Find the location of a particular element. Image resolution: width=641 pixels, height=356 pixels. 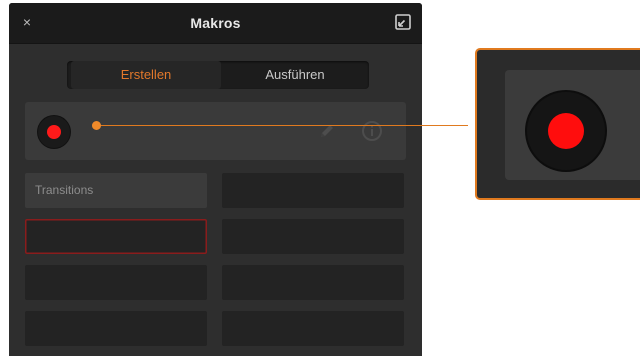

callout-connector-line is located at coordinates (282, 125).